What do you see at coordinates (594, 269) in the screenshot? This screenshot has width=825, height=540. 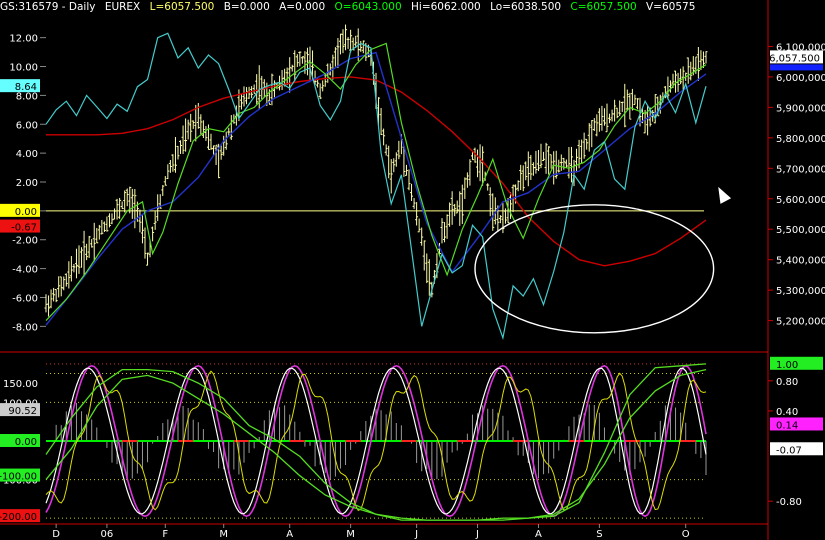 I see `annotation-ellipse` at bounding box center [594, 269].